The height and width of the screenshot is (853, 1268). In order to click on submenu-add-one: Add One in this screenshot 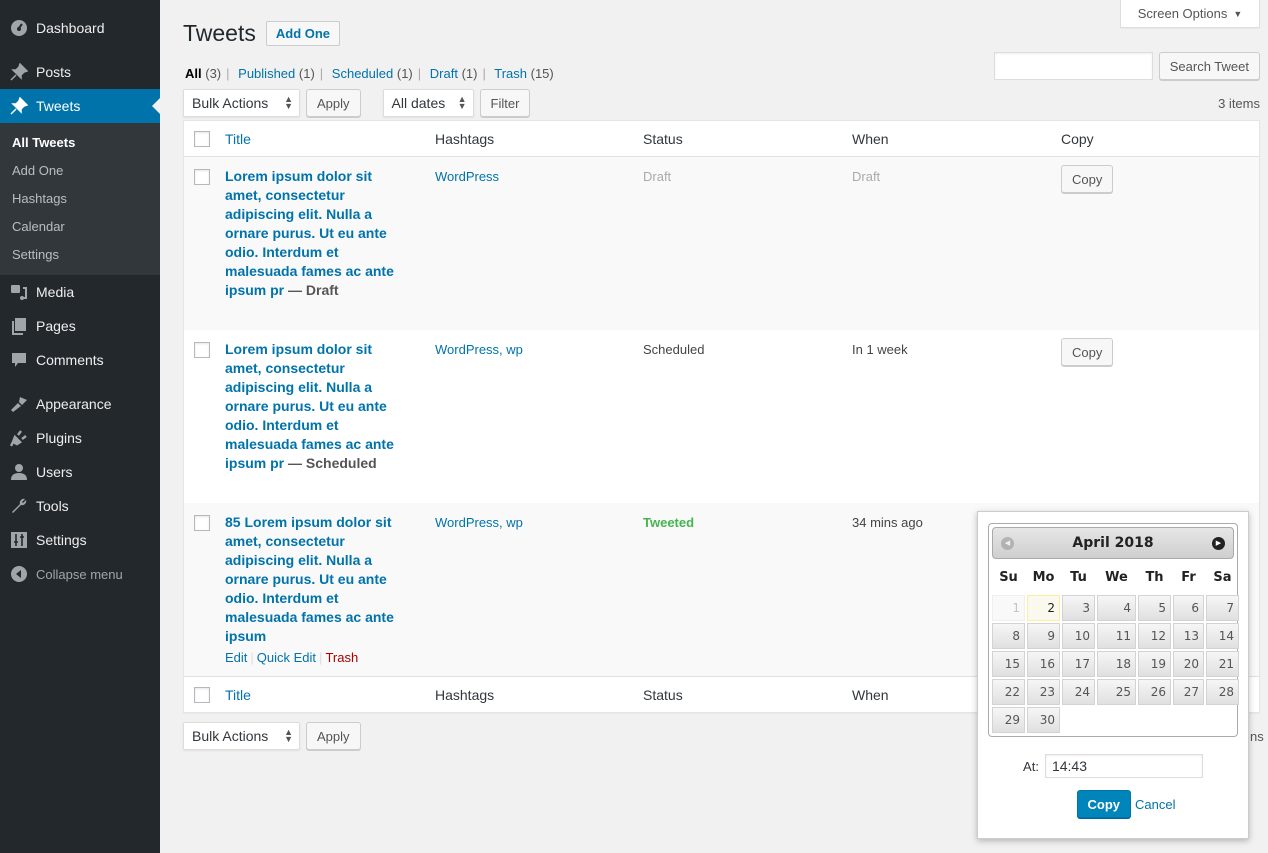, I will do `click(80, 171)`.